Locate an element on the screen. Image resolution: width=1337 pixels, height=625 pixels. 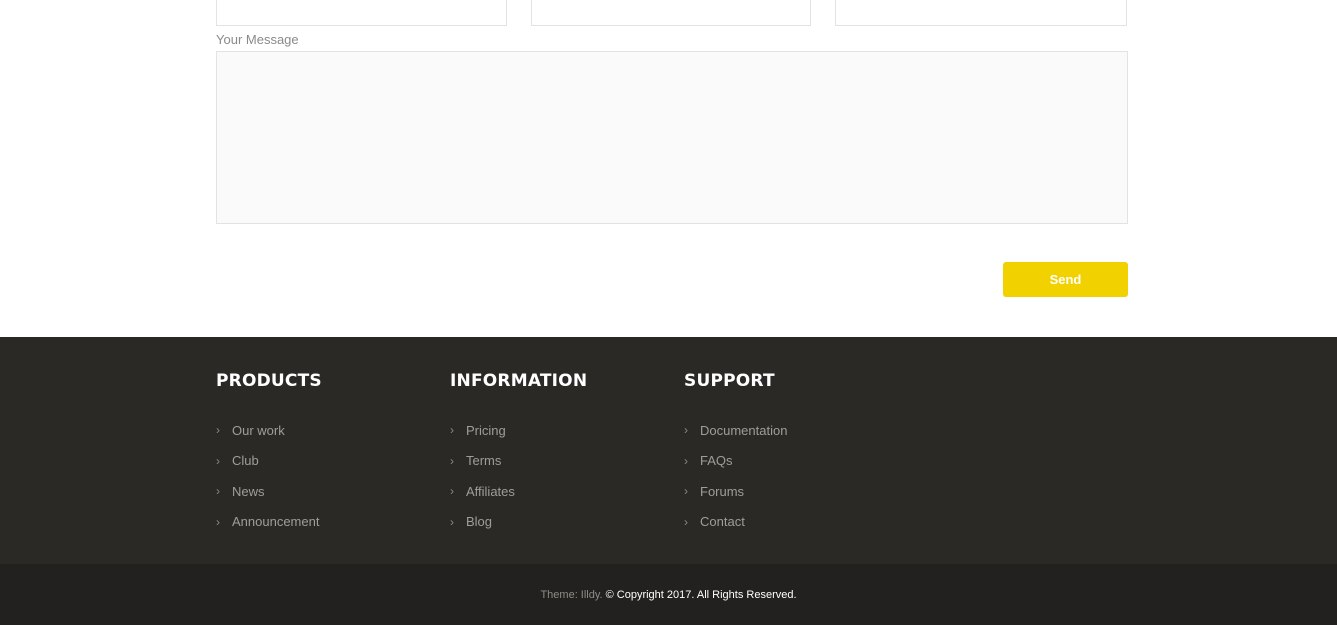
footer-link-list: › Our work › Club › News › Announcement is located at coordinates (269, 476).